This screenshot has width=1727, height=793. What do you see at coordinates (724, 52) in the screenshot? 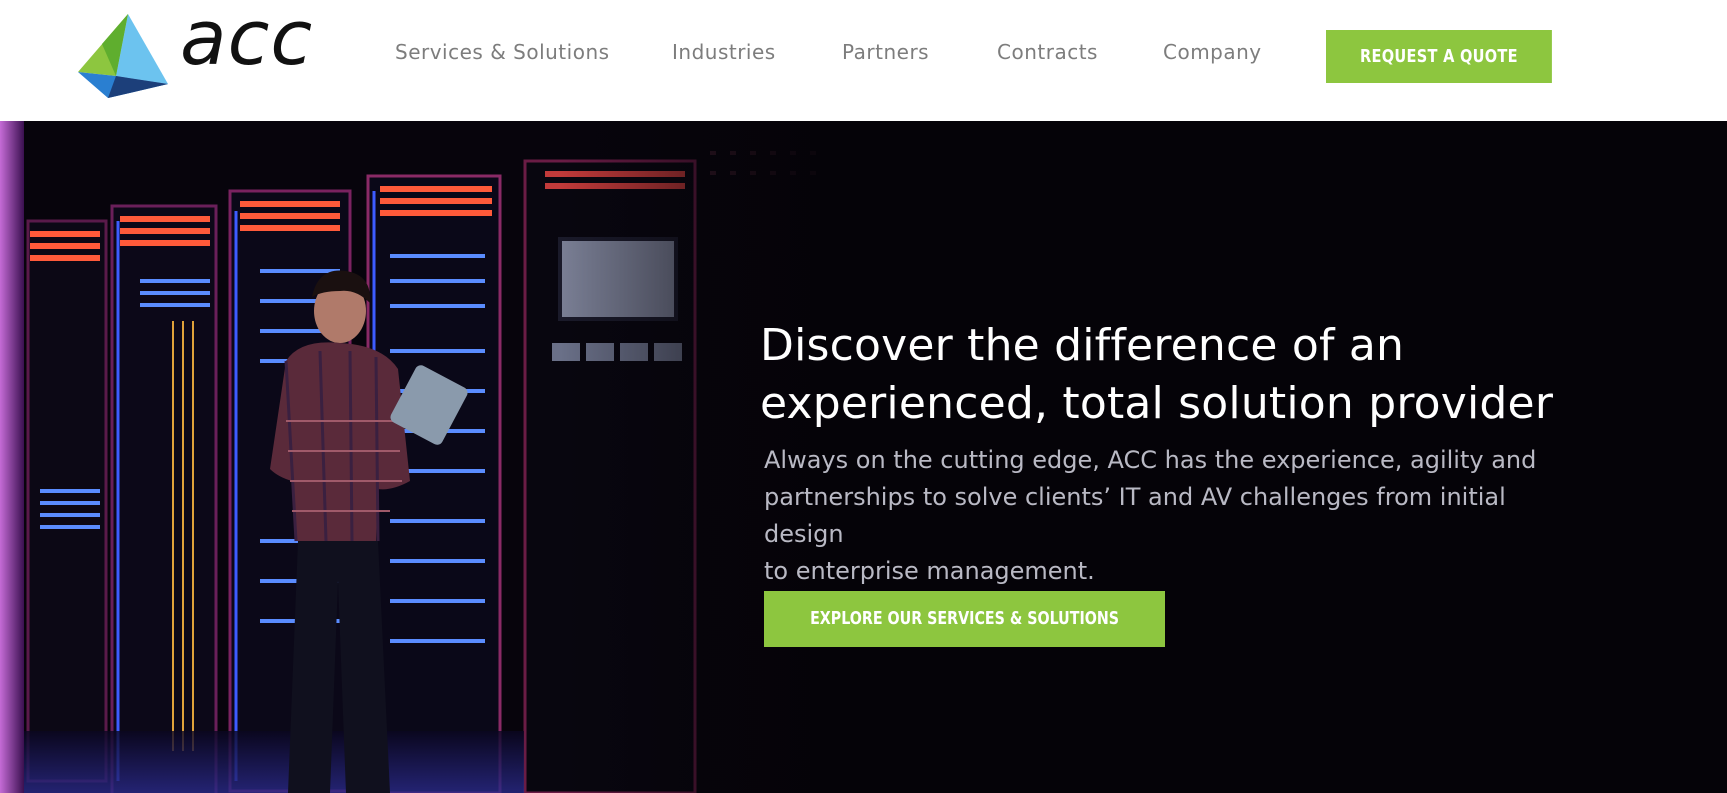
I see `nav-industries: Industries` at bounding box center [724, 52].